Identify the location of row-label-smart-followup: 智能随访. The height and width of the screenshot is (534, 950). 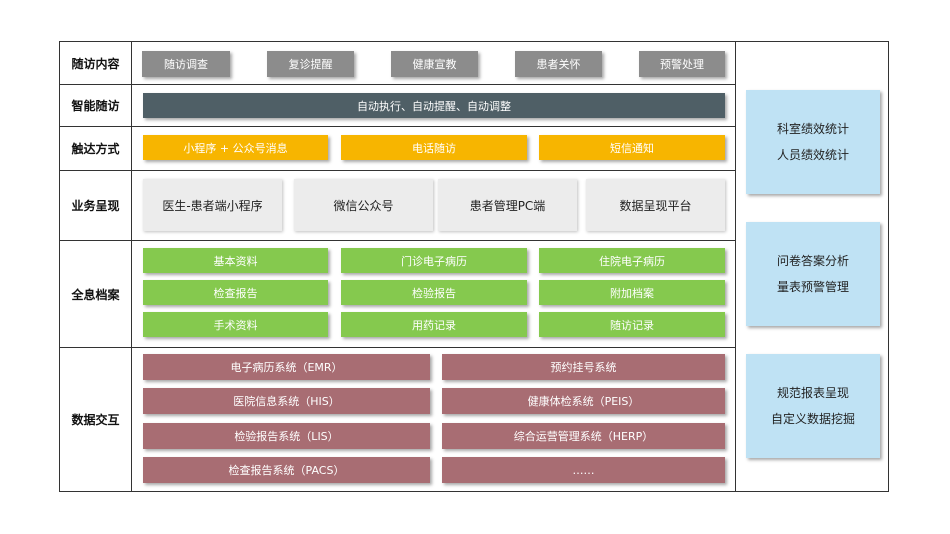
(95, 106).